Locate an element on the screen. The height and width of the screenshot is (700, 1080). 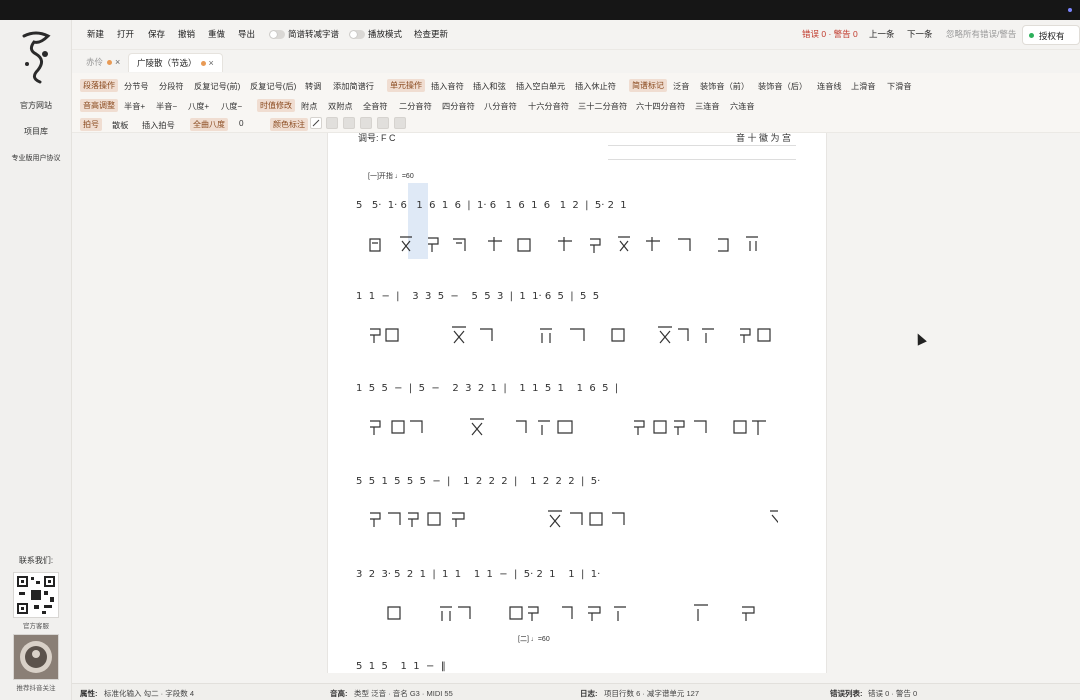
playback-mode-toggle is located at coordinates (357, 34).